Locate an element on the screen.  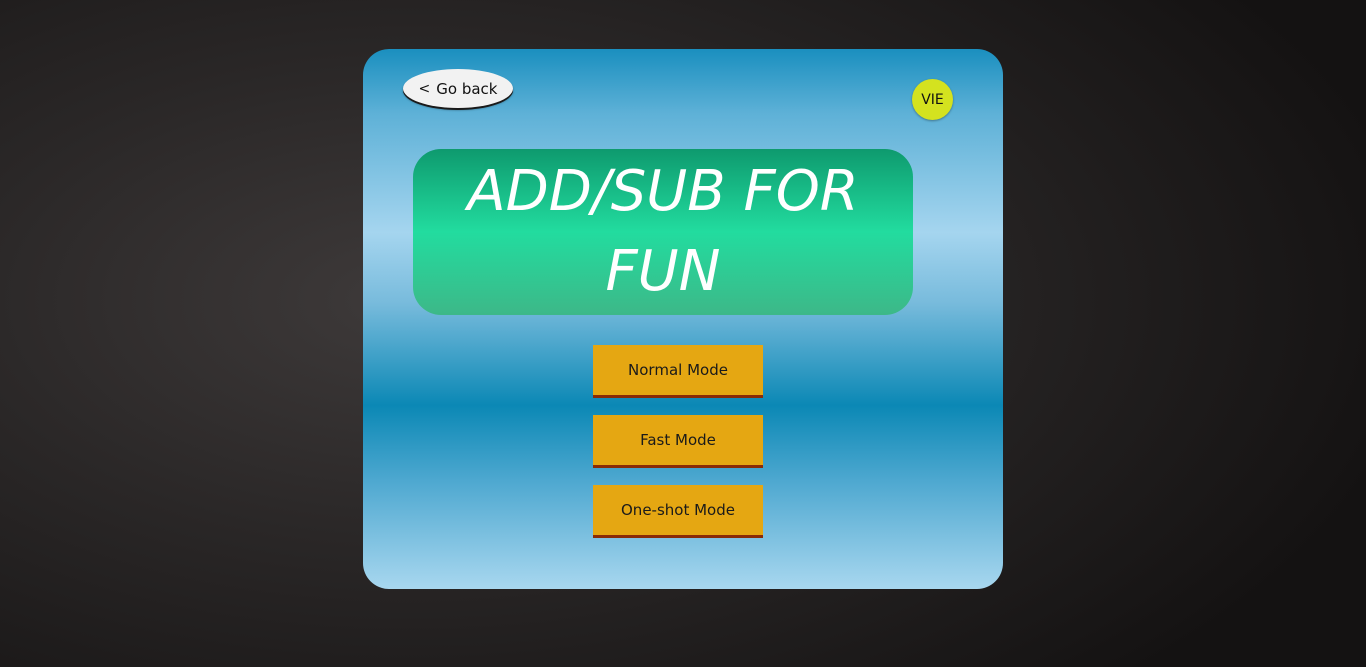
language-label: VIE is located at coordinates (932, 99).